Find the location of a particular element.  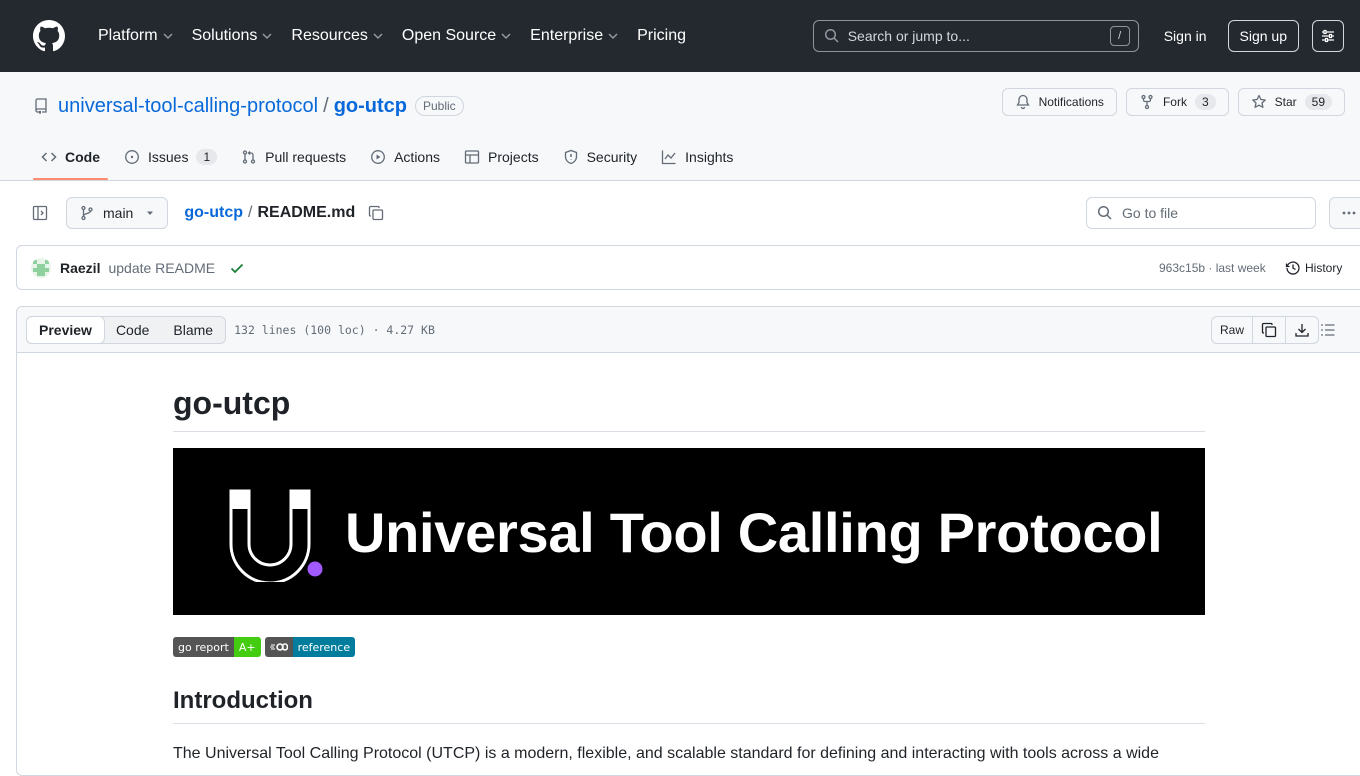

star-icon is located at coordinates (1259, 102).